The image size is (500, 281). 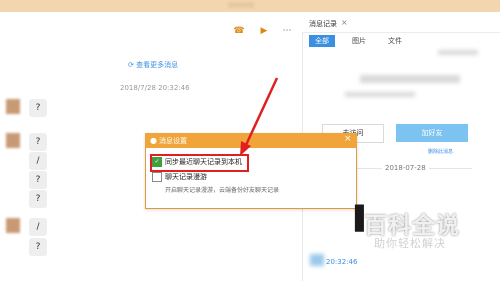 I want to click on watermark-subtitle: 助你轻松解决, so click(x=410, y=243).